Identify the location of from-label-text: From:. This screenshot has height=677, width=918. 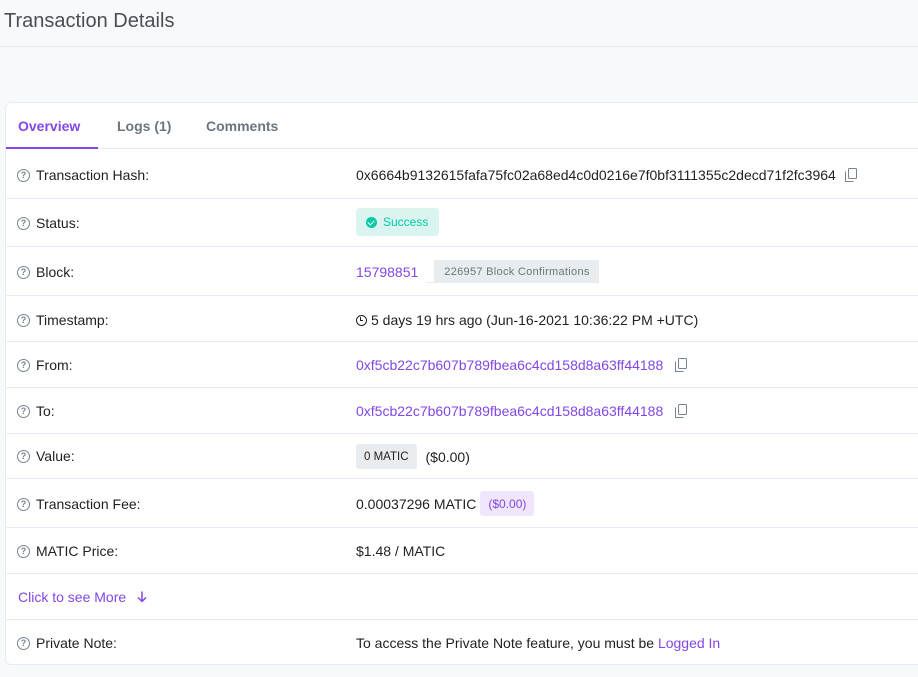
(54, 365).